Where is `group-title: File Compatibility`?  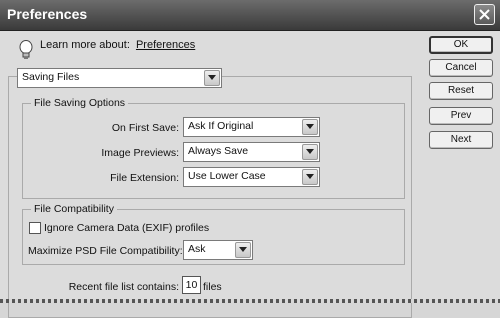 group-title: File Compatibility is located at coordinates (74, 209).